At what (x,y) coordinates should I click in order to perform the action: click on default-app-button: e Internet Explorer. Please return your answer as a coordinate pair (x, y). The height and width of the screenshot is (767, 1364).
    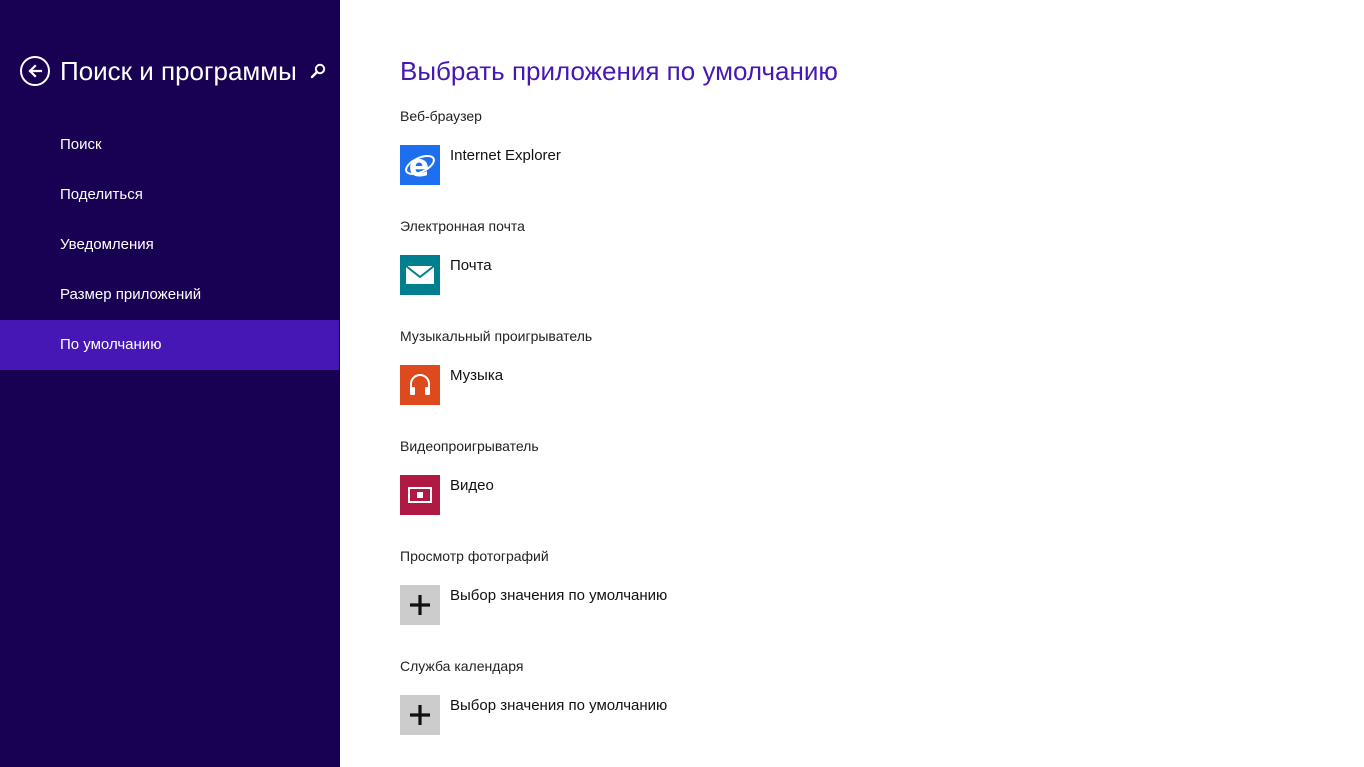
    Looking at the image, I should click on (600, 165).